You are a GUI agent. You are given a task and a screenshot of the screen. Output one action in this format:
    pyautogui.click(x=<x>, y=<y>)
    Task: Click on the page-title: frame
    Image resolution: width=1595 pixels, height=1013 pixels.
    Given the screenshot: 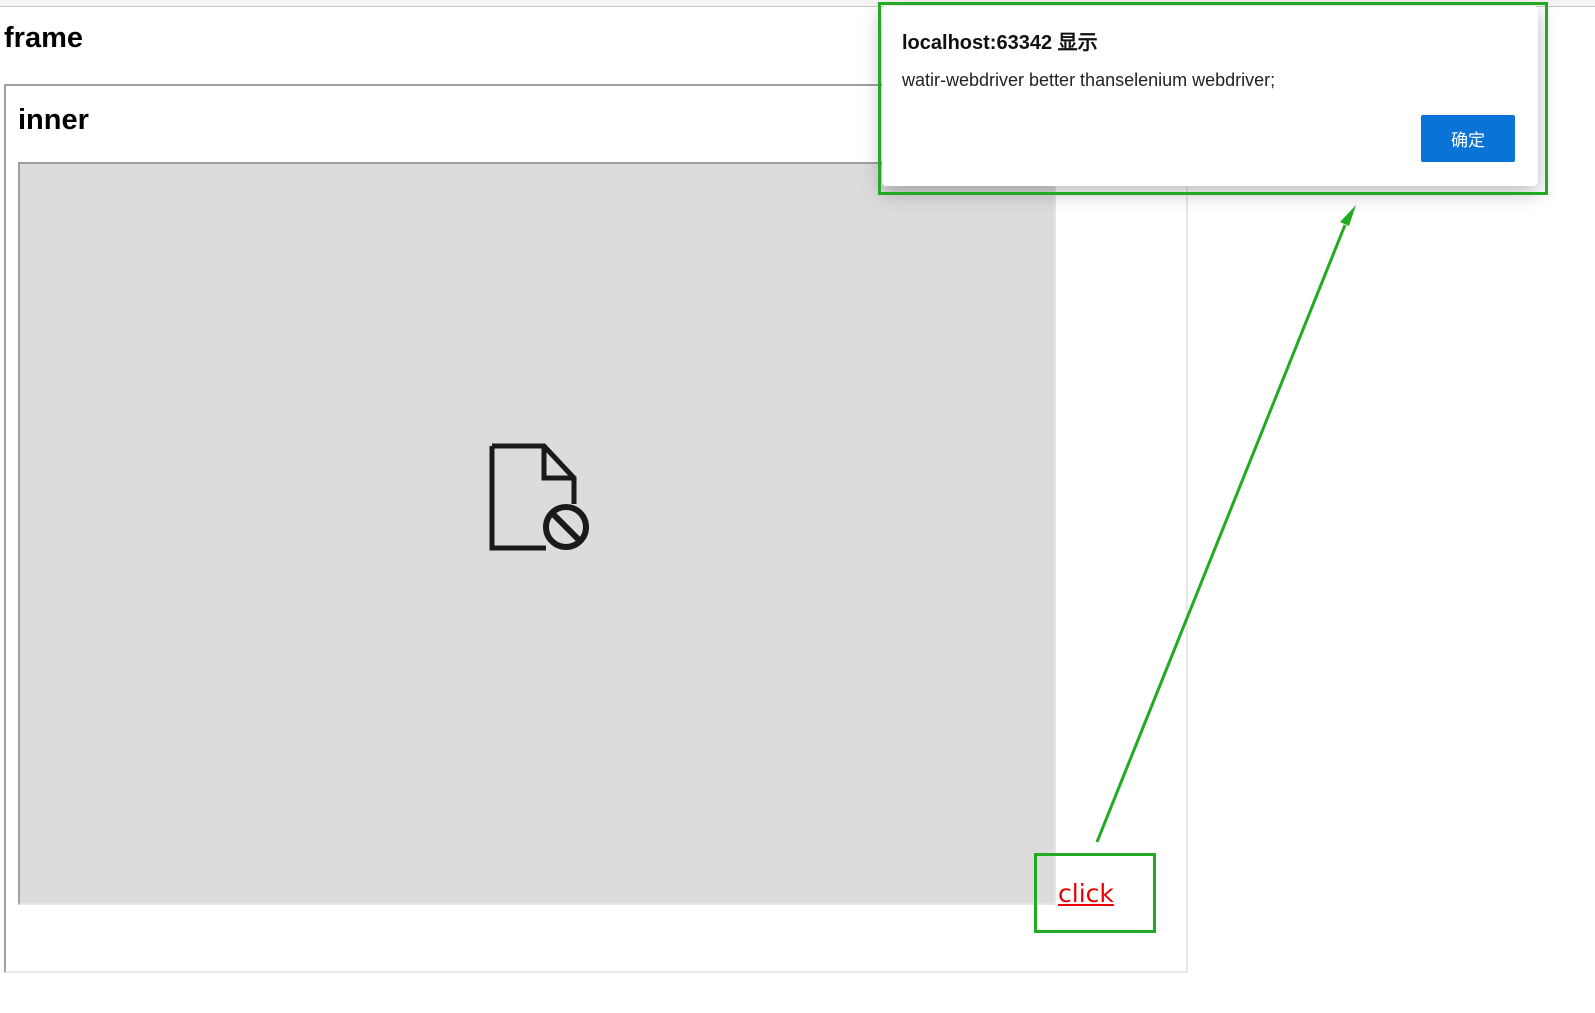 What is the action you would take?
    pyautogui.click(x=43, y=38)
    